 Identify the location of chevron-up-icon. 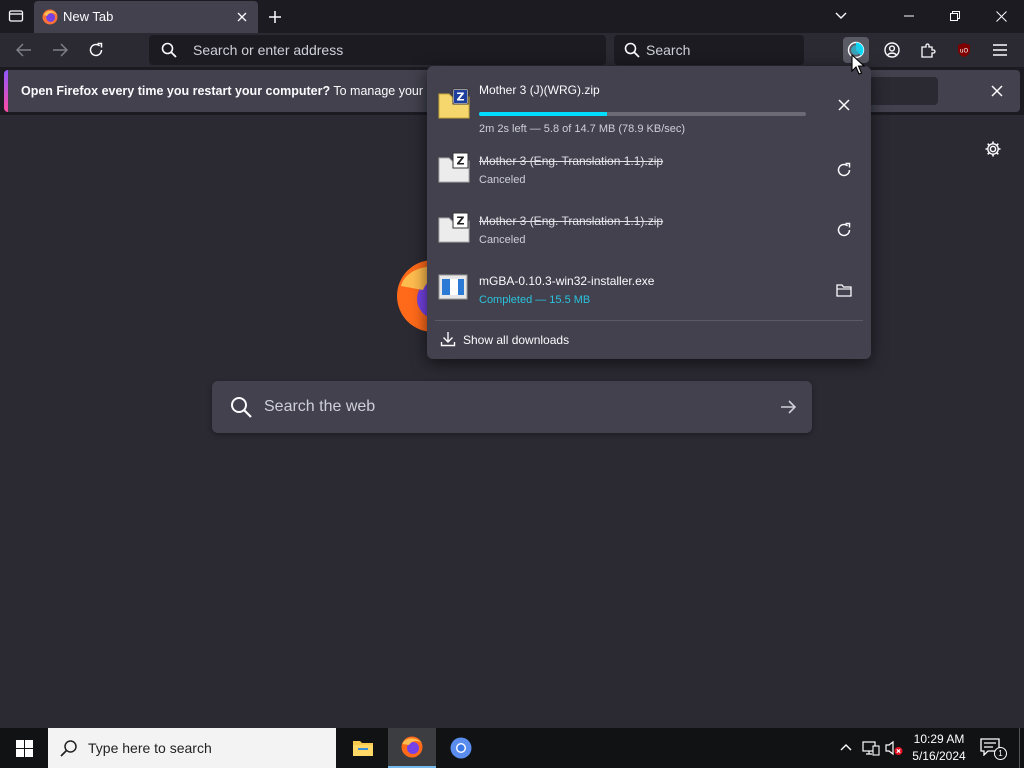
(846, 748).